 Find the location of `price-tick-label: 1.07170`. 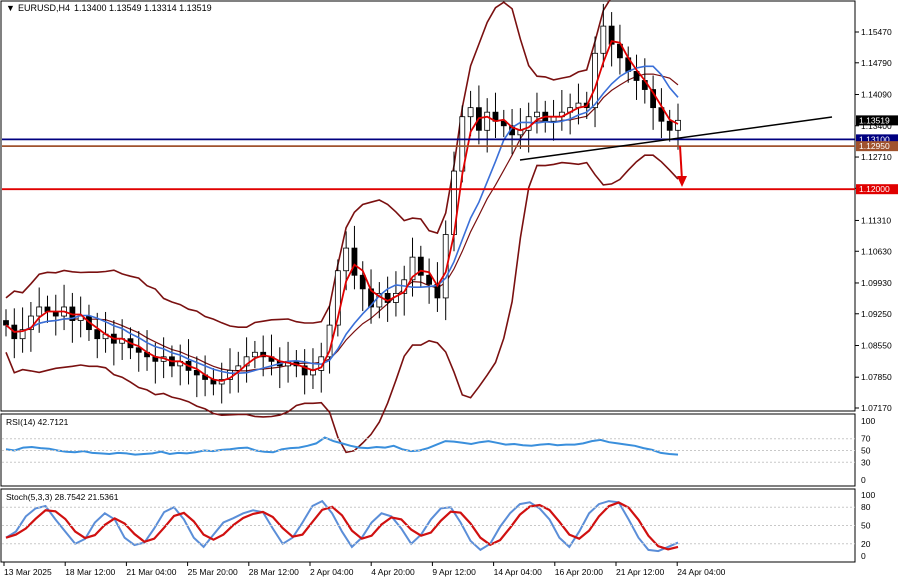

price-tick-label: 1.07170 is located at coordinates (876, 408).